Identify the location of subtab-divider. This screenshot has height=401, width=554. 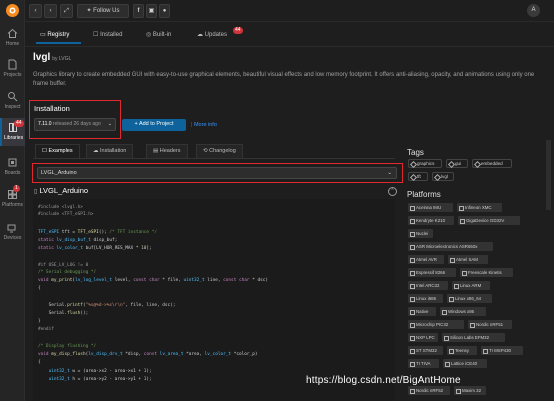
(214, 158).